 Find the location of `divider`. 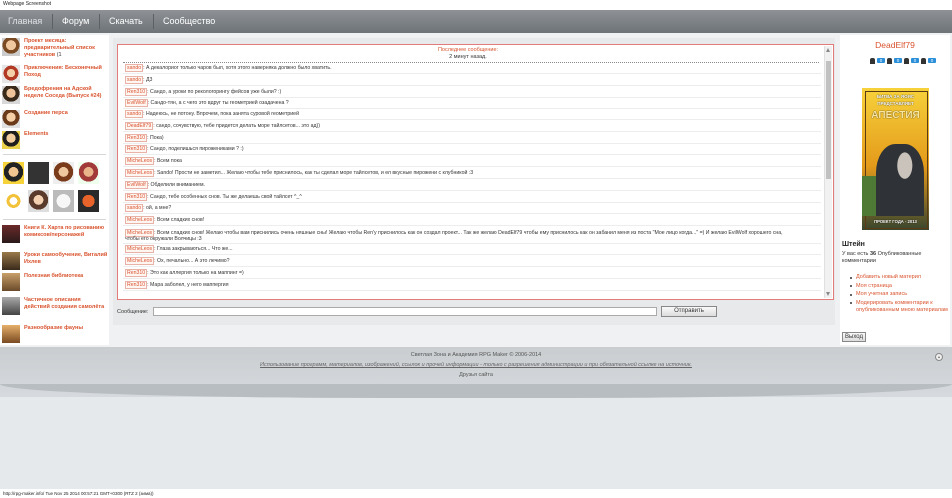

divider is located at coordinates (54, 154).